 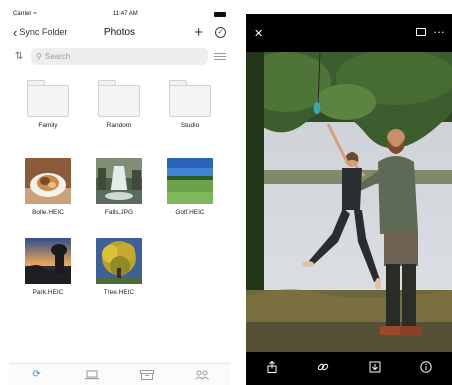 What do you see at coordinates (48, 181) in the screenshot?
I see `thumbnail-bolle` at bounding box center [48, 181].